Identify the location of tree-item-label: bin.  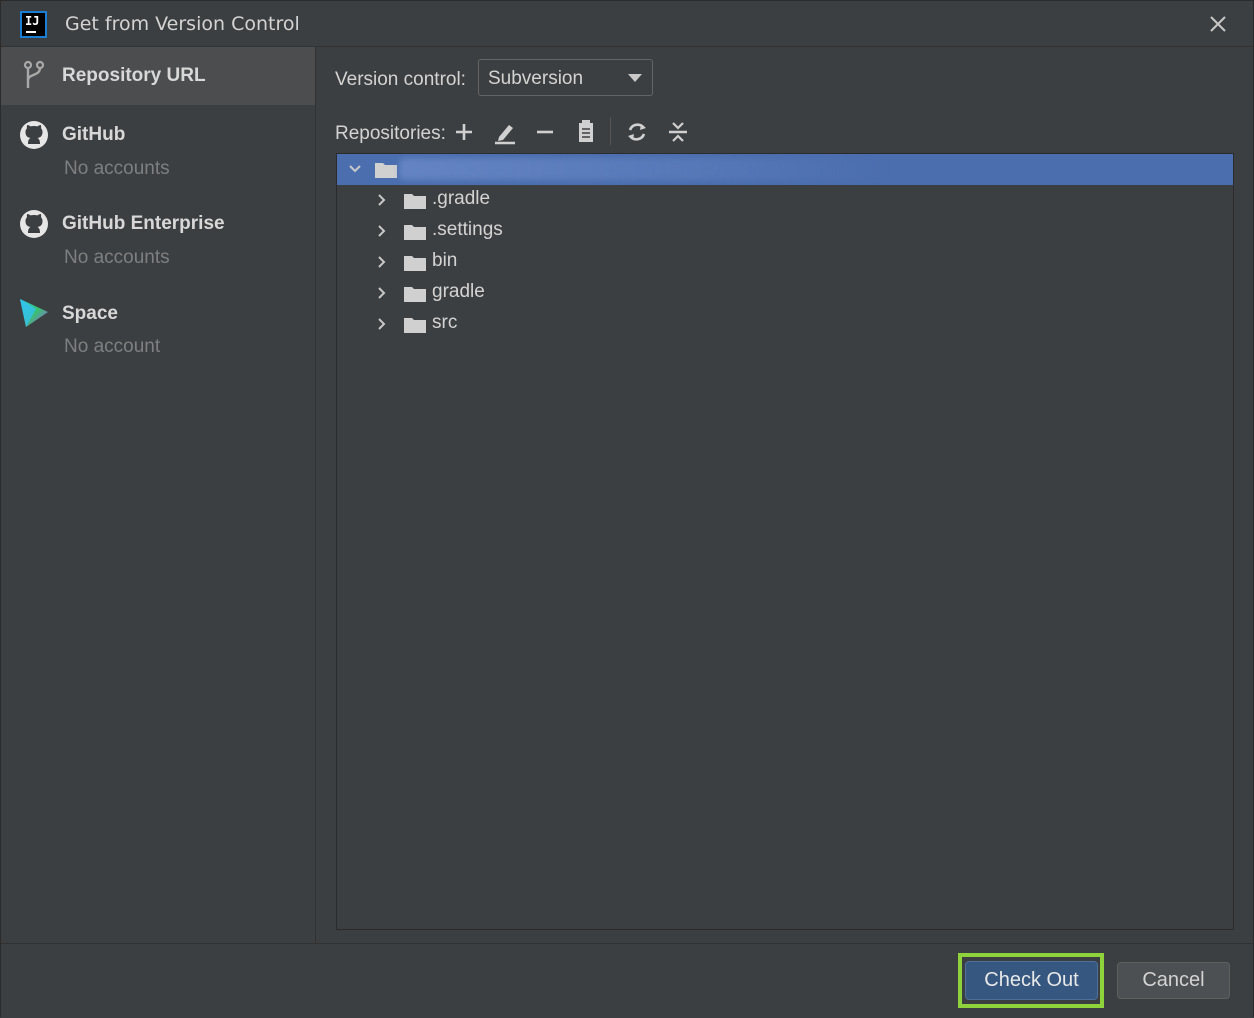
(445, 260).